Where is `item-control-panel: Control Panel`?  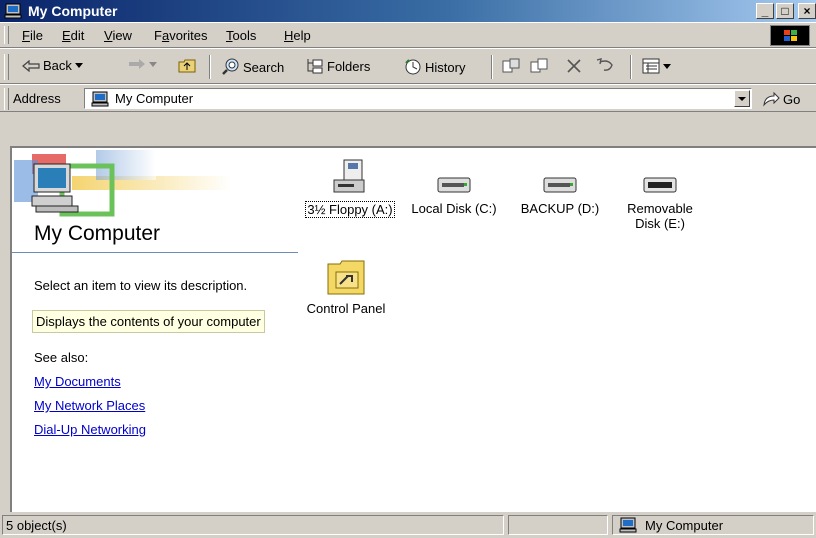
item-control-panel: Control Panel is located at coordinates (346, 287).